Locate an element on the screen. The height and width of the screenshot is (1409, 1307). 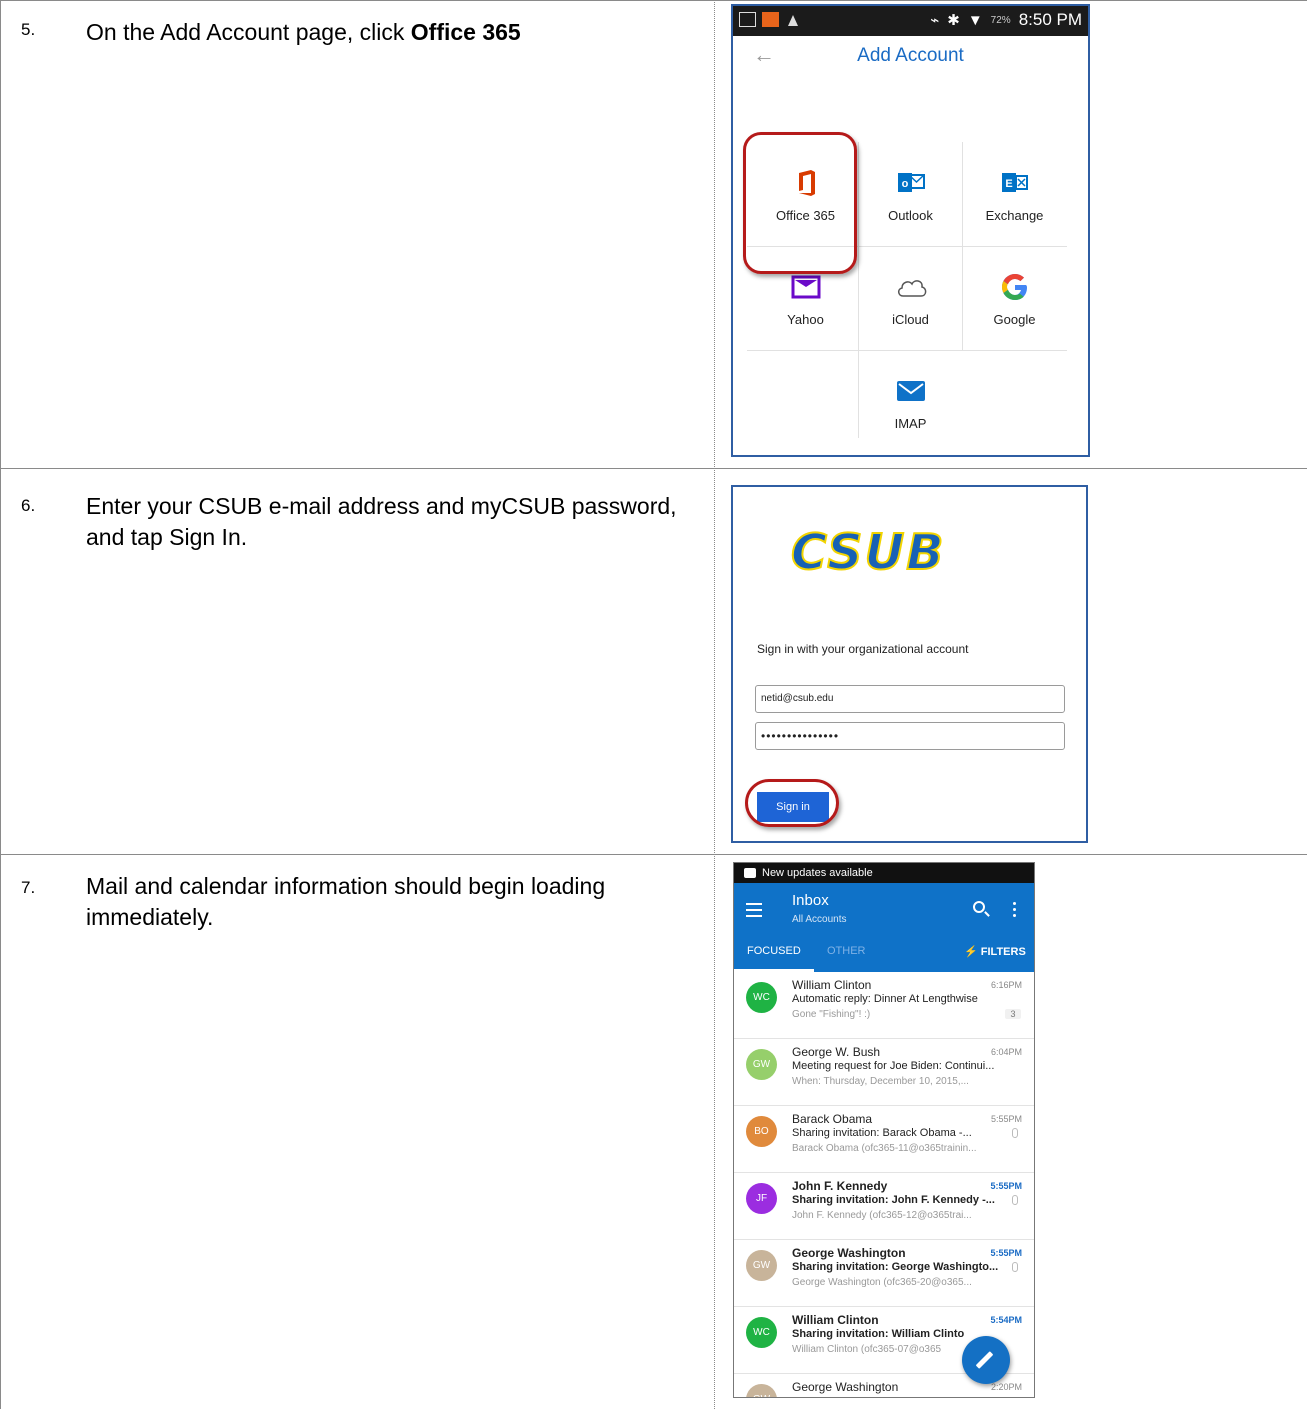
message-subject: Automatic reply: Dinner At Lengthwise is located at coordinates (885, 999).